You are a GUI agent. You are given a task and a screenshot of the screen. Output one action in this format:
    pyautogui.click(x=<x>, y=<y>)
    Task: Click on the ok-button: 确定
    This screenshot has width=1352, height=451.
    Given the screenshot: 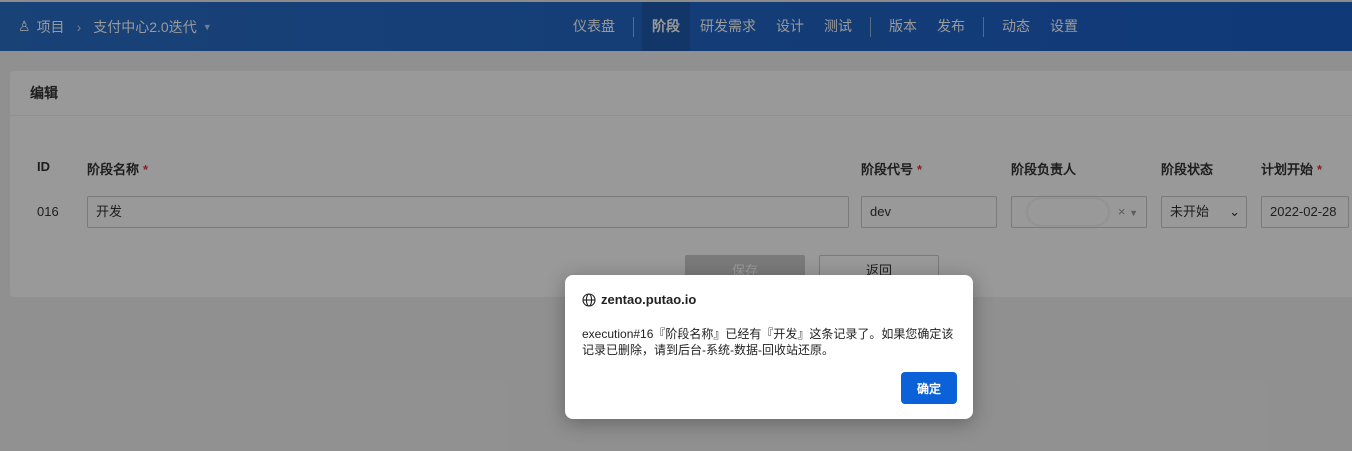 What is the action you would take?
    pyautogui.click(x=929, y=388)
    